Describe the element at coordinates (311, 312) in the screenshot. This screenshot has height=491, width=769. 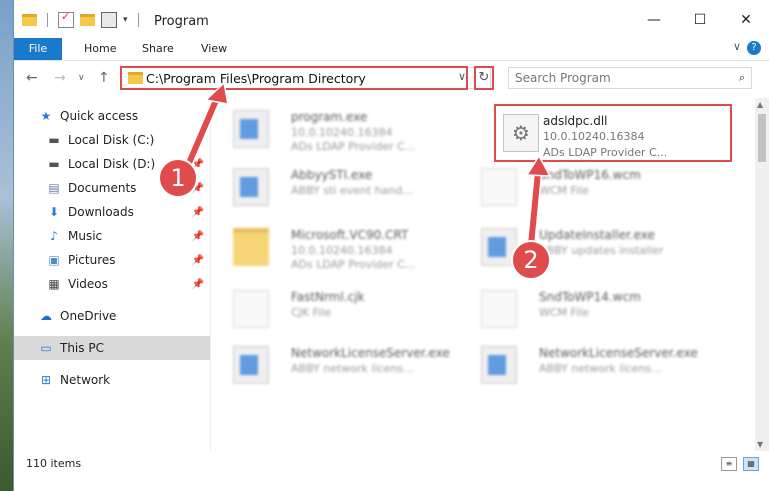
I see `file-type: CJK File` at that location.